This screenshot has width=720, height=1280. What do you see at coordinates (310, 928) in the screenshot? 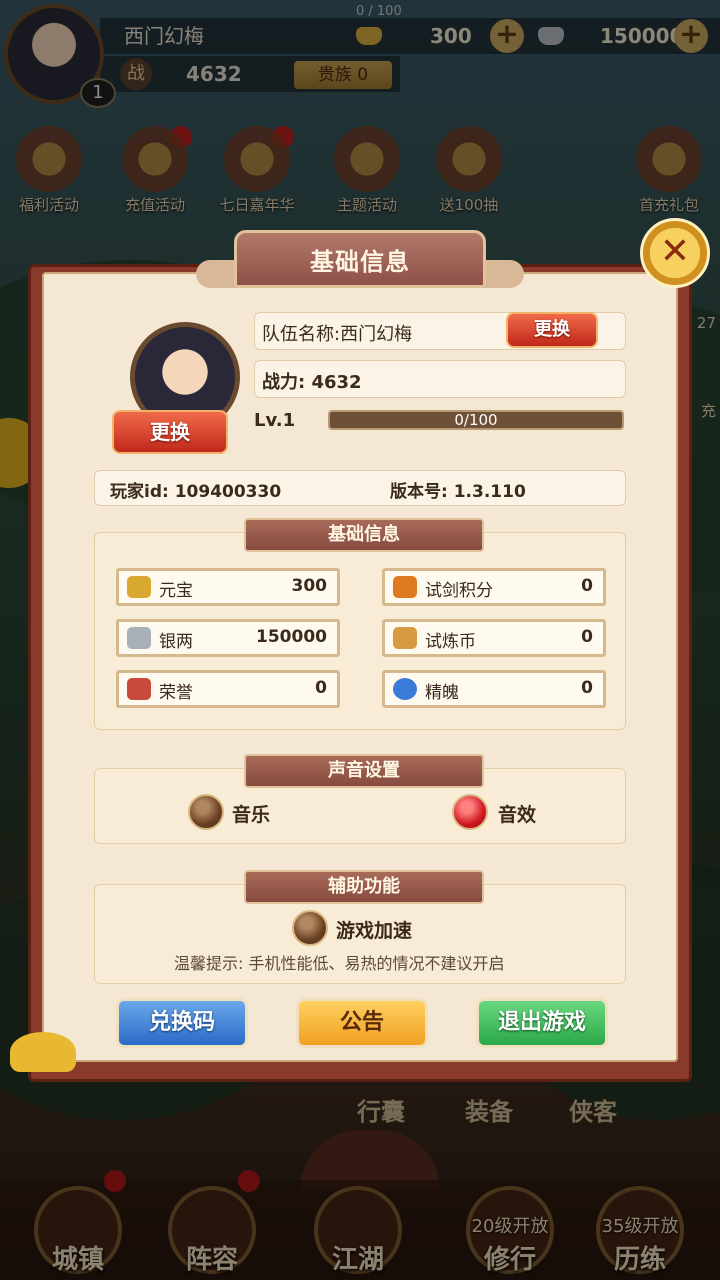
I see `speedup-toggle` at bounding box center [310, 928].